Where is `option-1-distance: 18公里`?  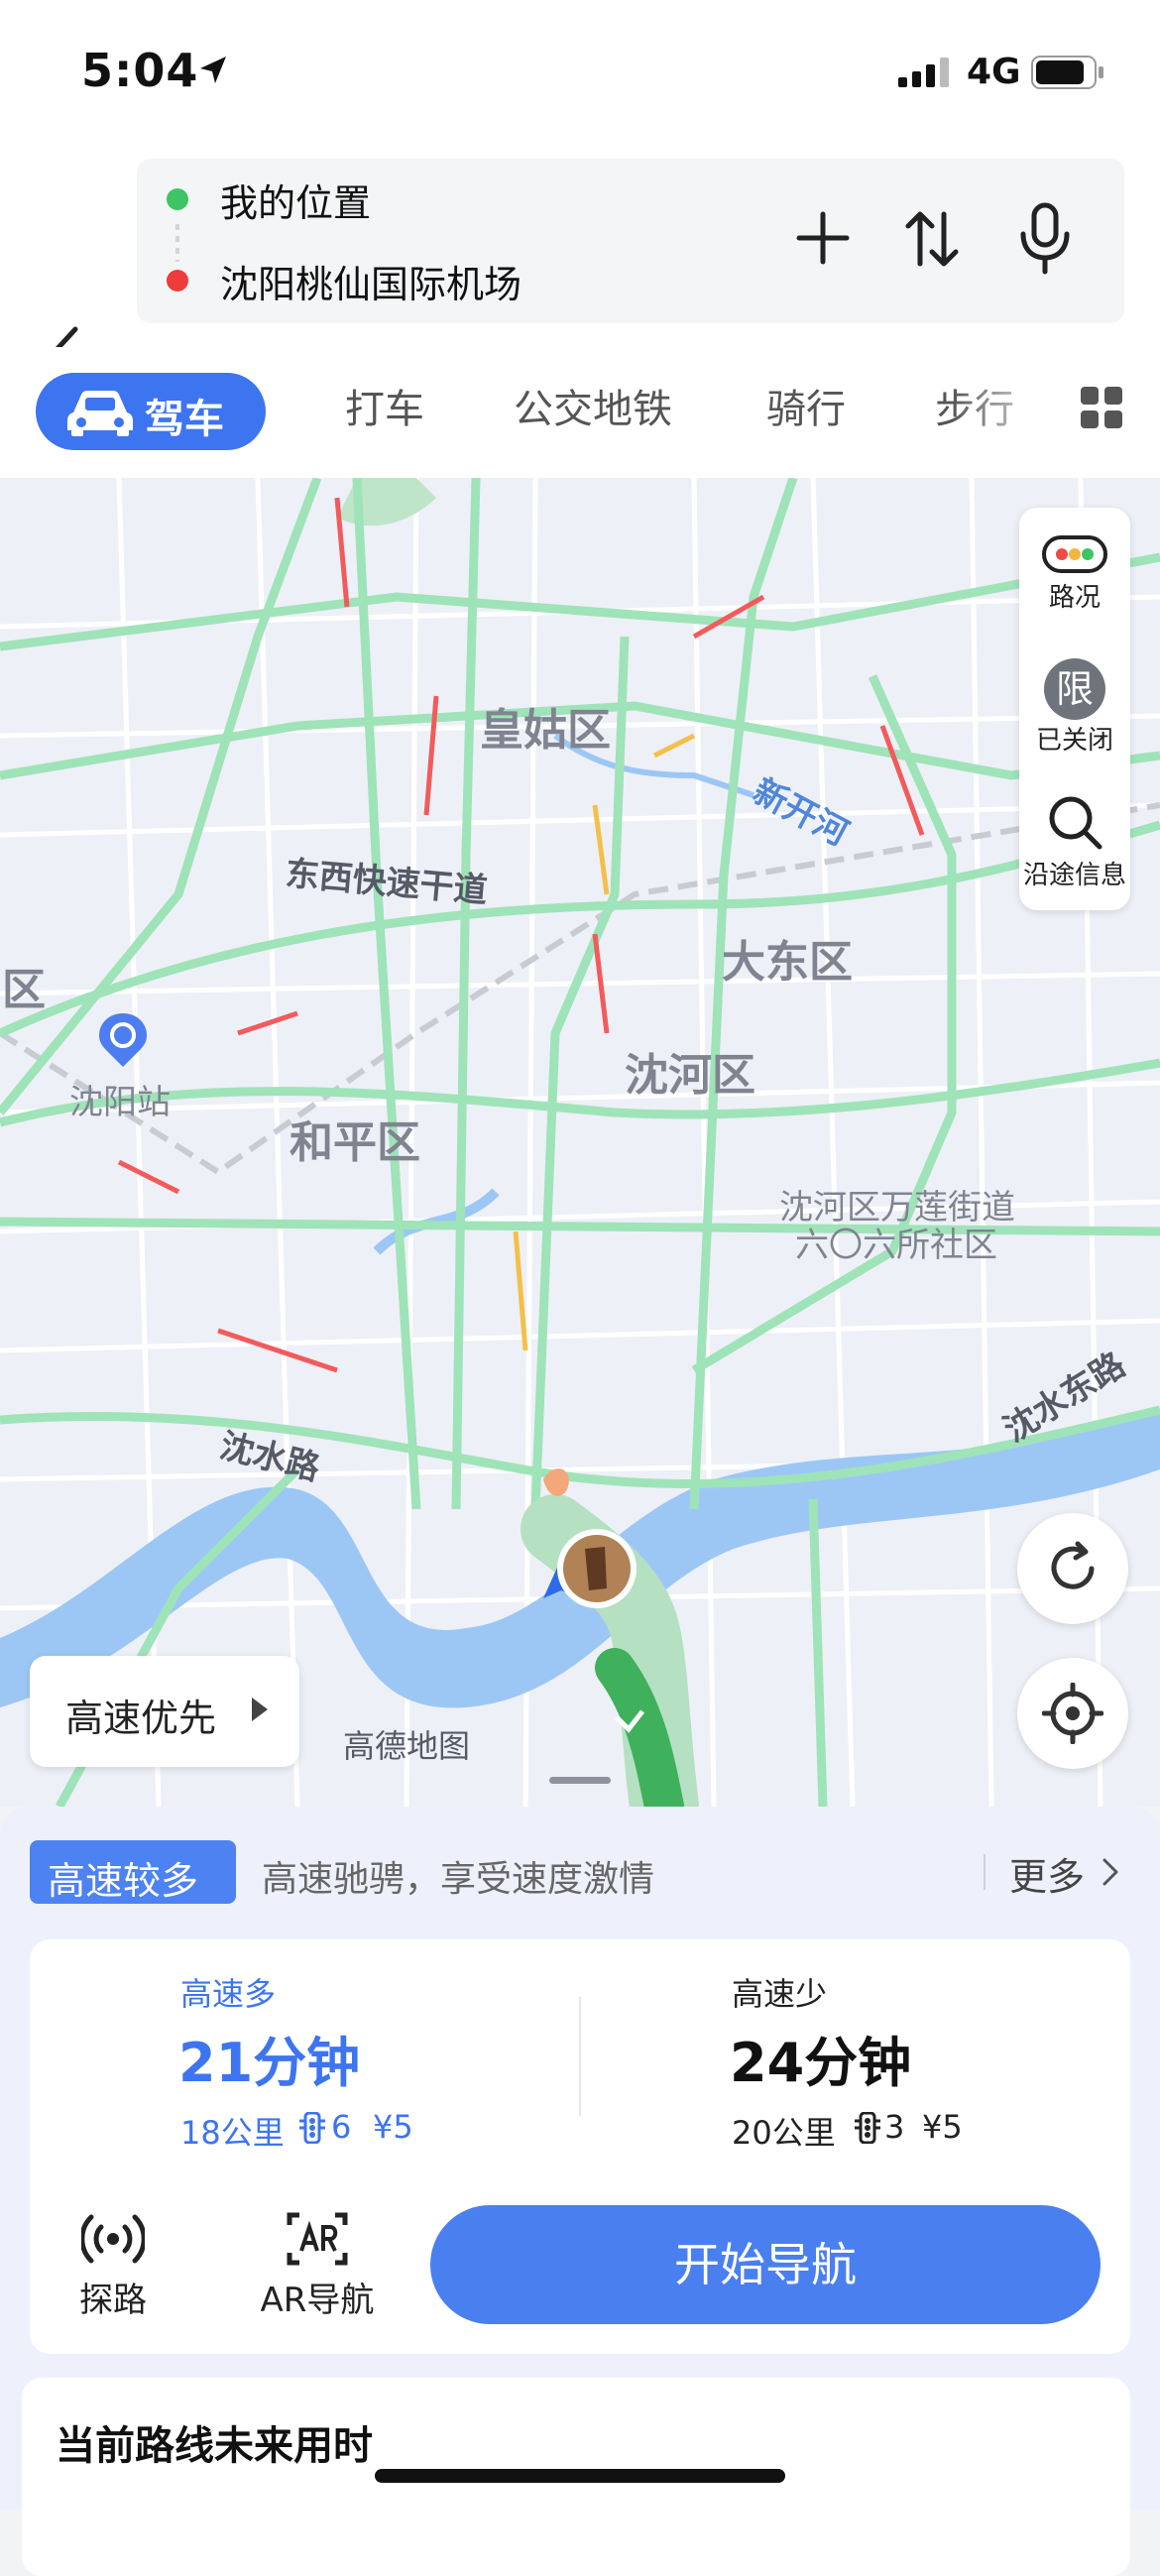
option-1-distance: 18公里 is located at coordinates (232, 2133).